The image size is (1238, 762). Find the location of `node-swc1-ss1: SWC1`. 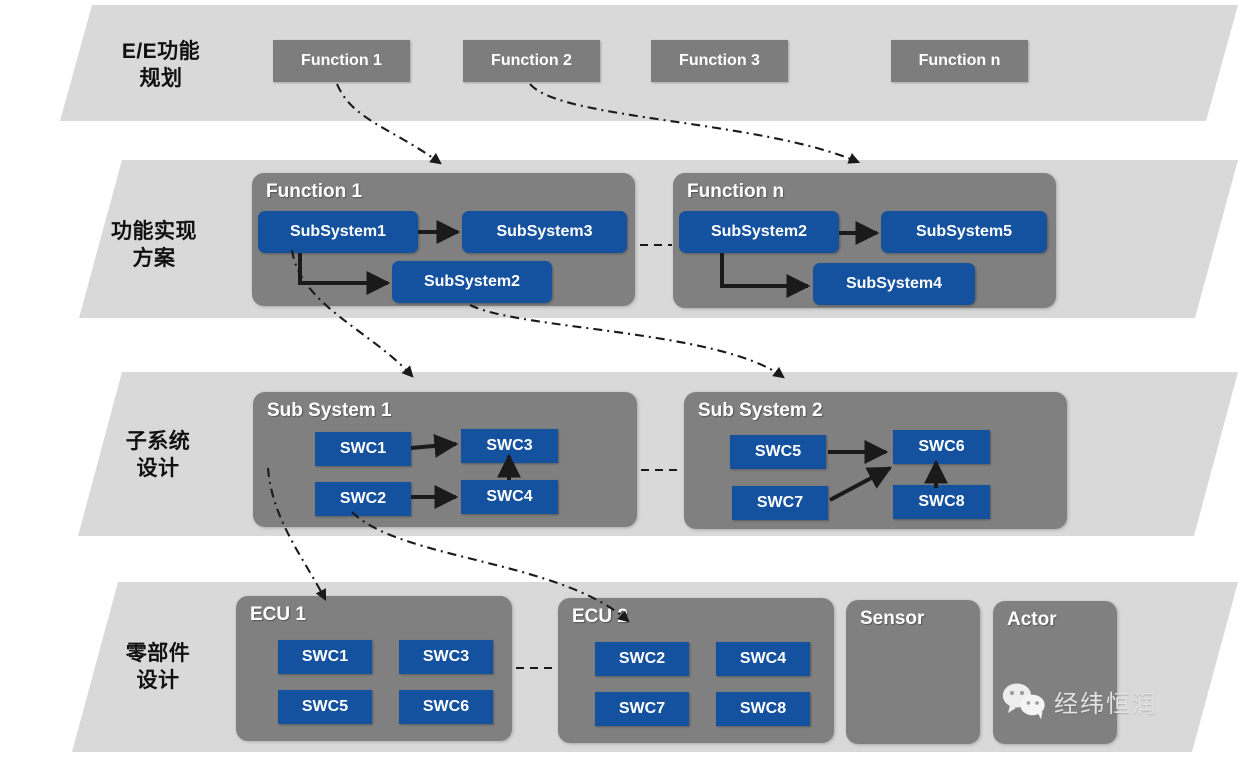

node-swc1-ss1: SWC1 is located at coordinates (363, 449).